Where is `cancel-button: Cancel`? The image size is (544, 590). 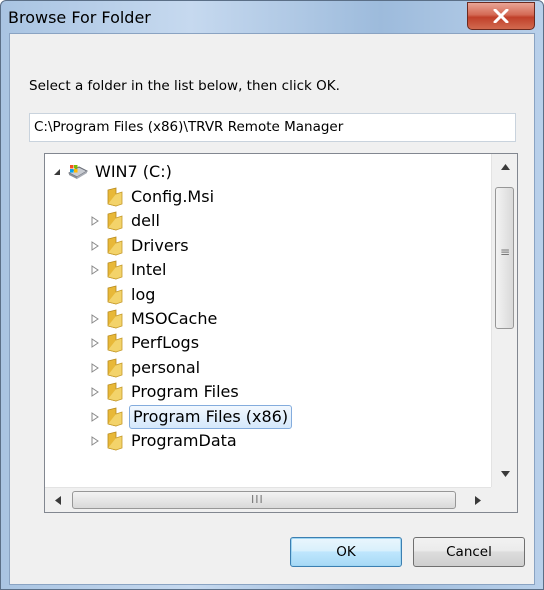 cancel-button: Cancel is located at coordinates (469, 552).